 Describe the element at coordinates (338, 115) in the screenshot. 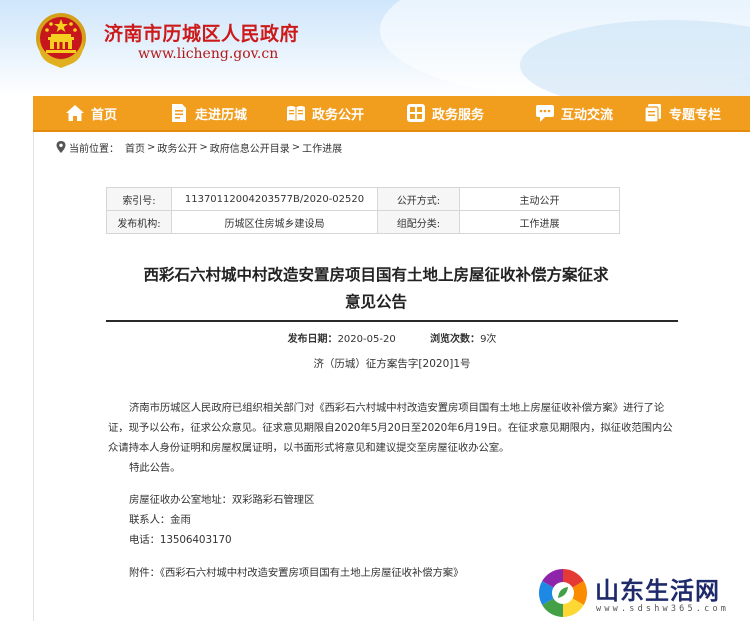

I see `nav-item-label: 政务公开` at that location.